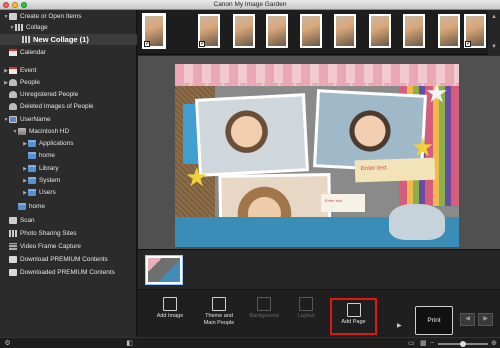  I want to click on single-page-view-icon: ▭, so click(411, 343).